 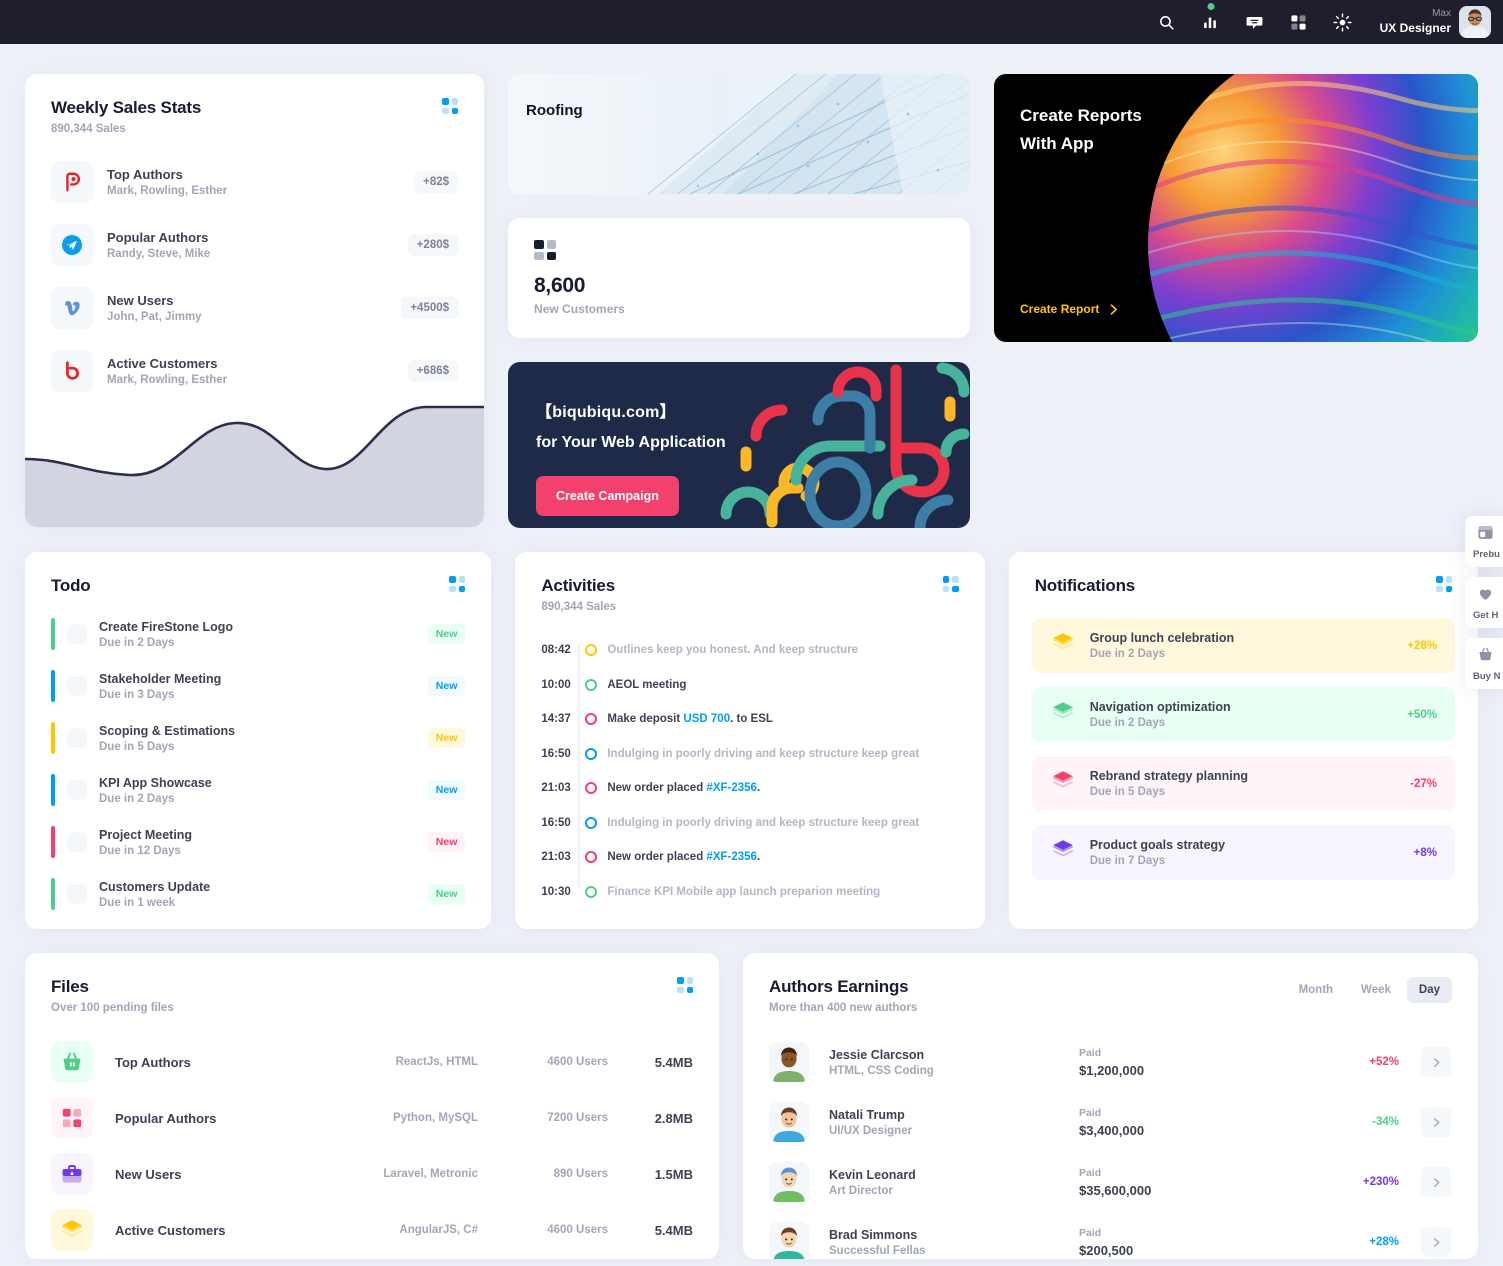 I want to click on tab-week: Week, so click(x=1376, y=990).